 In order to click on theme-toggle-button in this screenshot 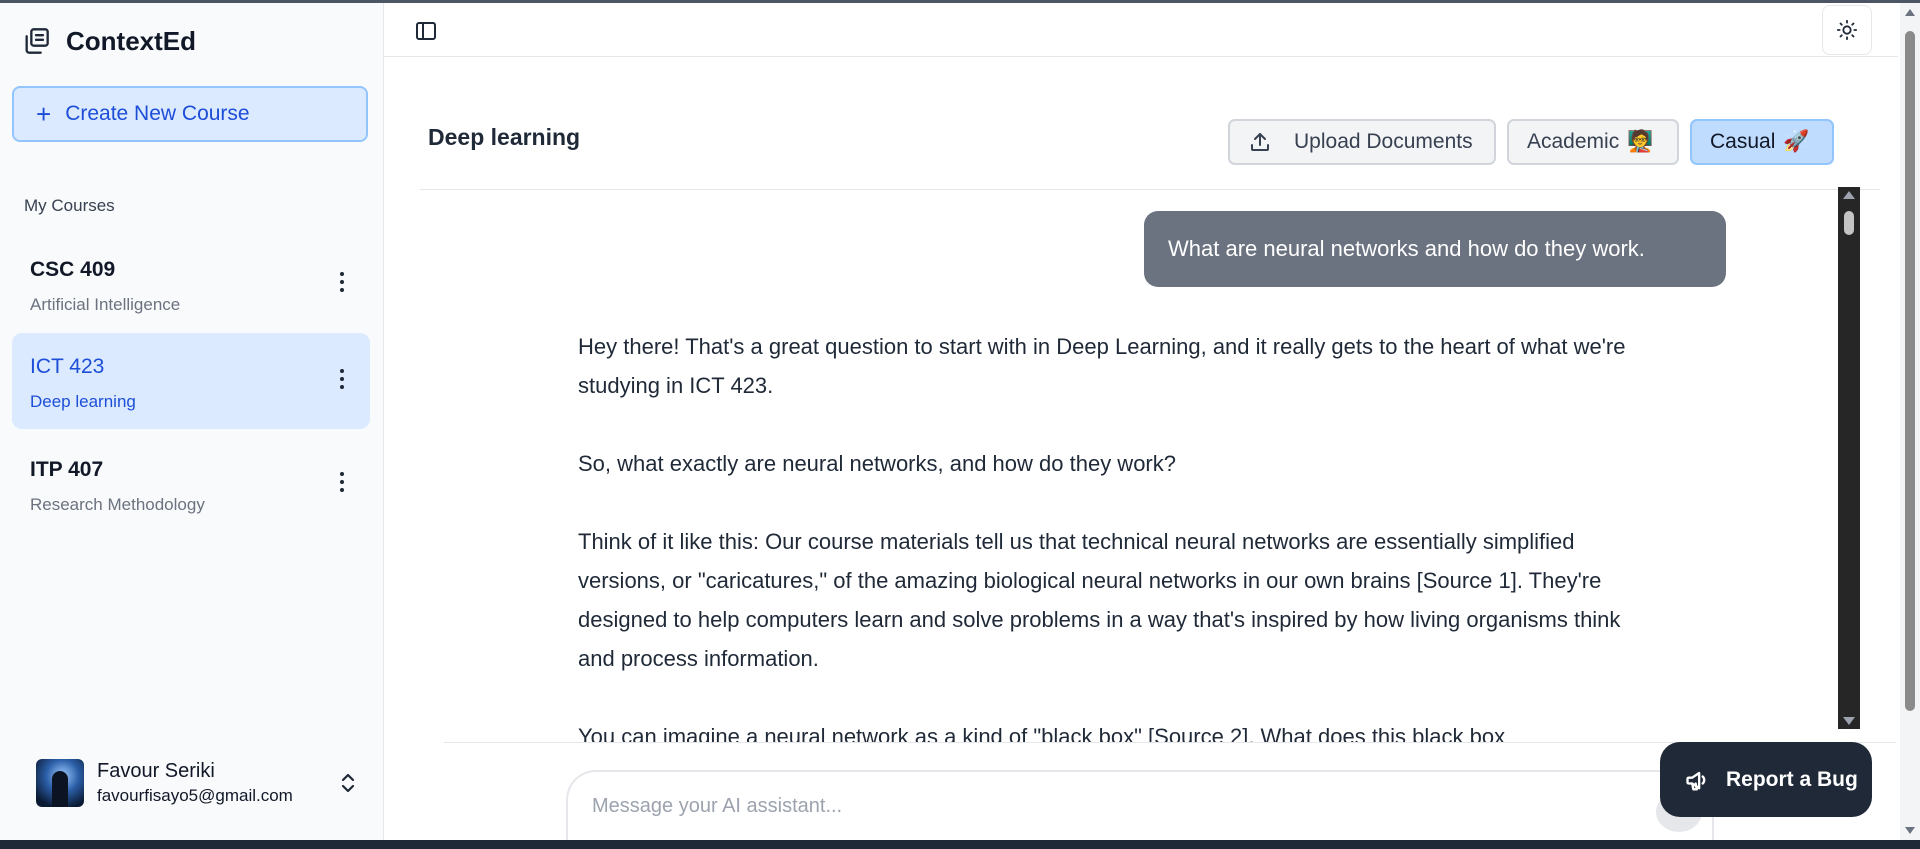, I will do `click(1847, 30)`.